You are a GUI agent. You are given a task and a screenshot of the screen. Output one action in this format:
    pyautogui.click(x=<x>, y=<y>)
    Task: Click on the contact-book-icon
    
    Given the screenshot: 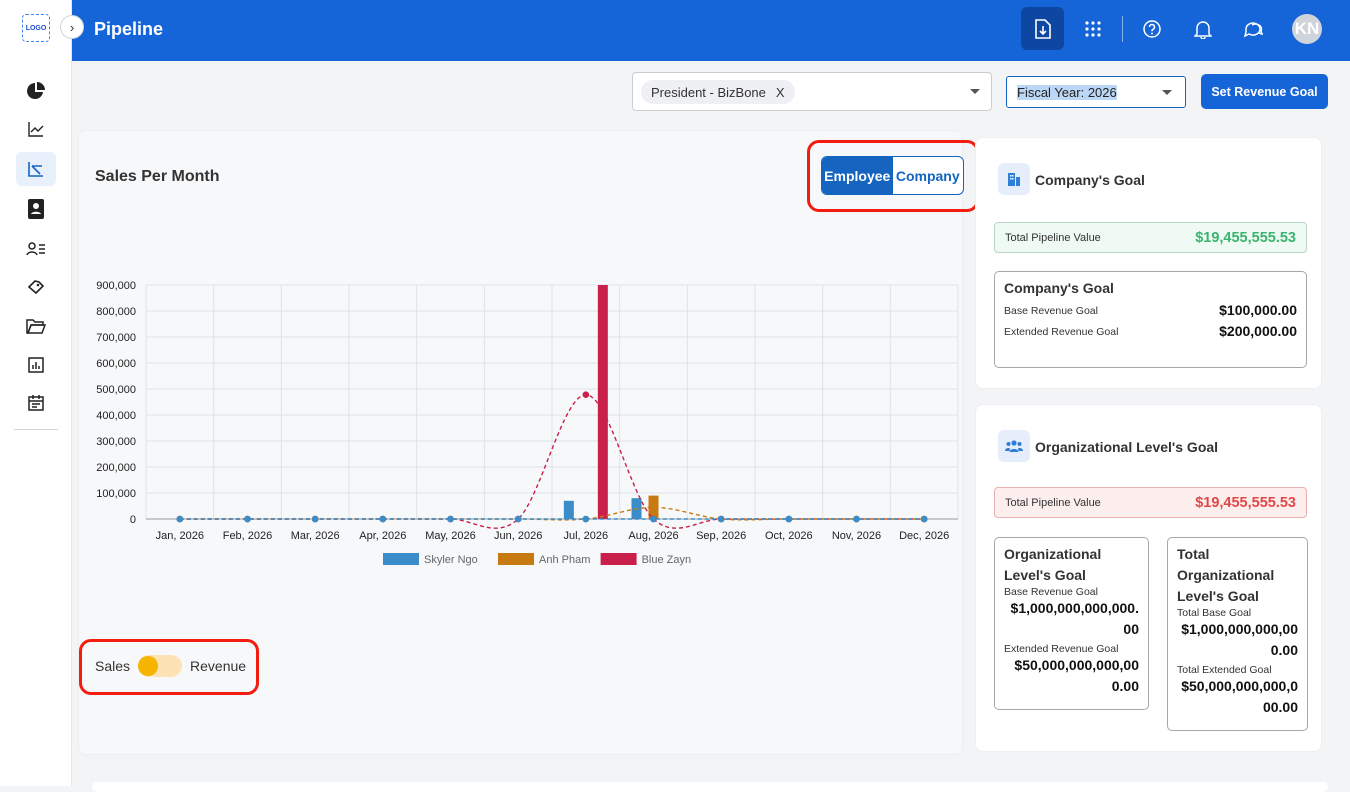 What is the action you would take?
    pyautogui.click(x=36, y=209)
    